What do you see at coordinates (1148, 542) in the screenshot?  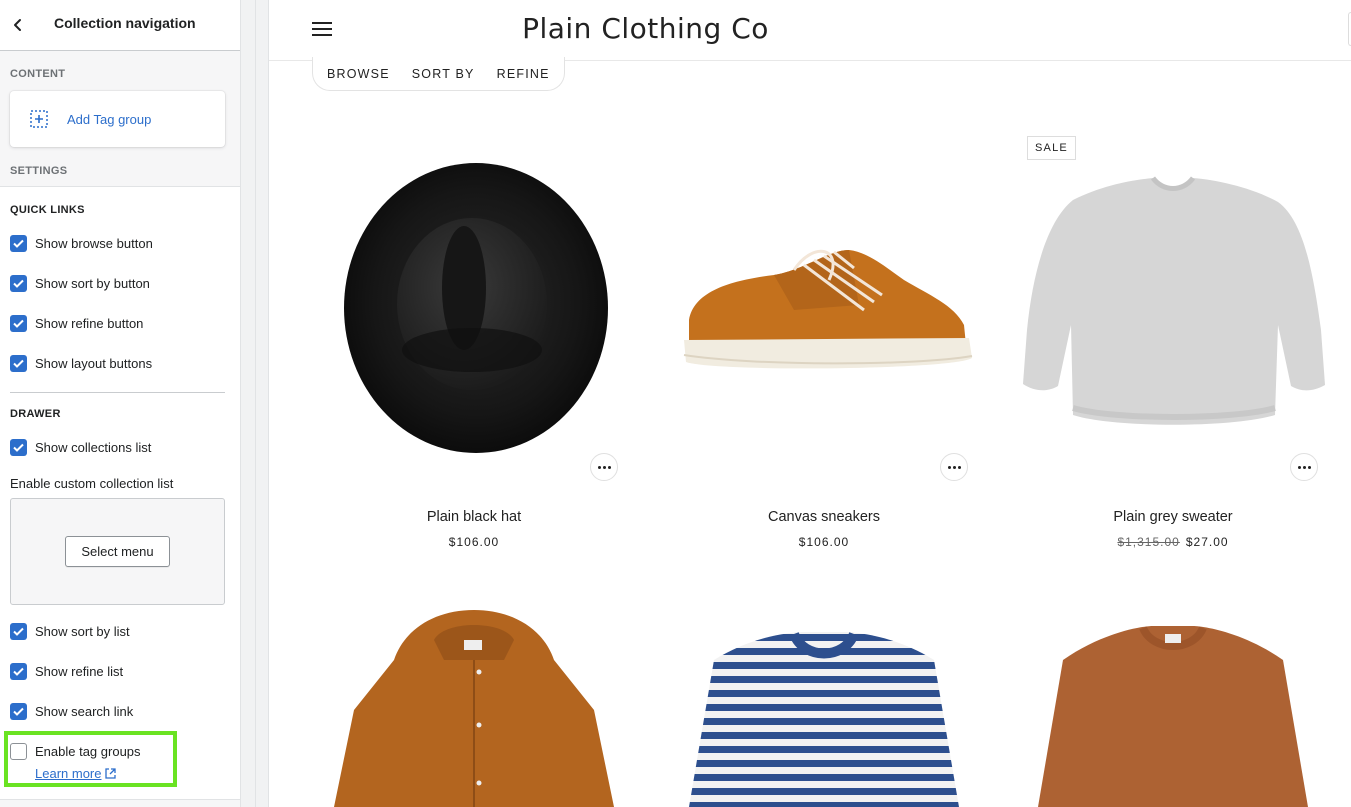 I see `compare-at-price: $1,315.00` at bounding box center [1148, 542].